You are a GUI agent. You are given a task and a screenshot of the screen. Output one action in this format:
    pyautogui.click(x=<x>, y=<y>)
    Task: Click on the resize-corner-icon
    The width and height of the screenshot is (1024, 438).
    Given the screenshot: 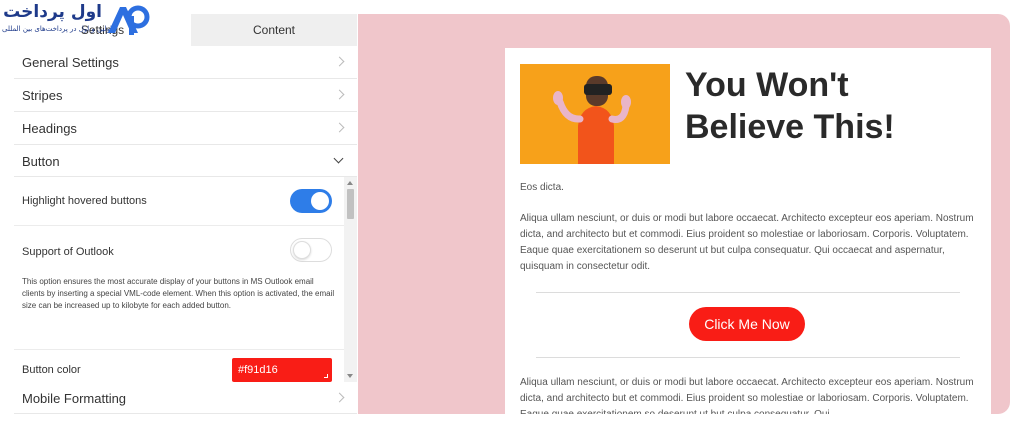 What is the action you would take?
    pyautogui.click(x=326, y=376)
    